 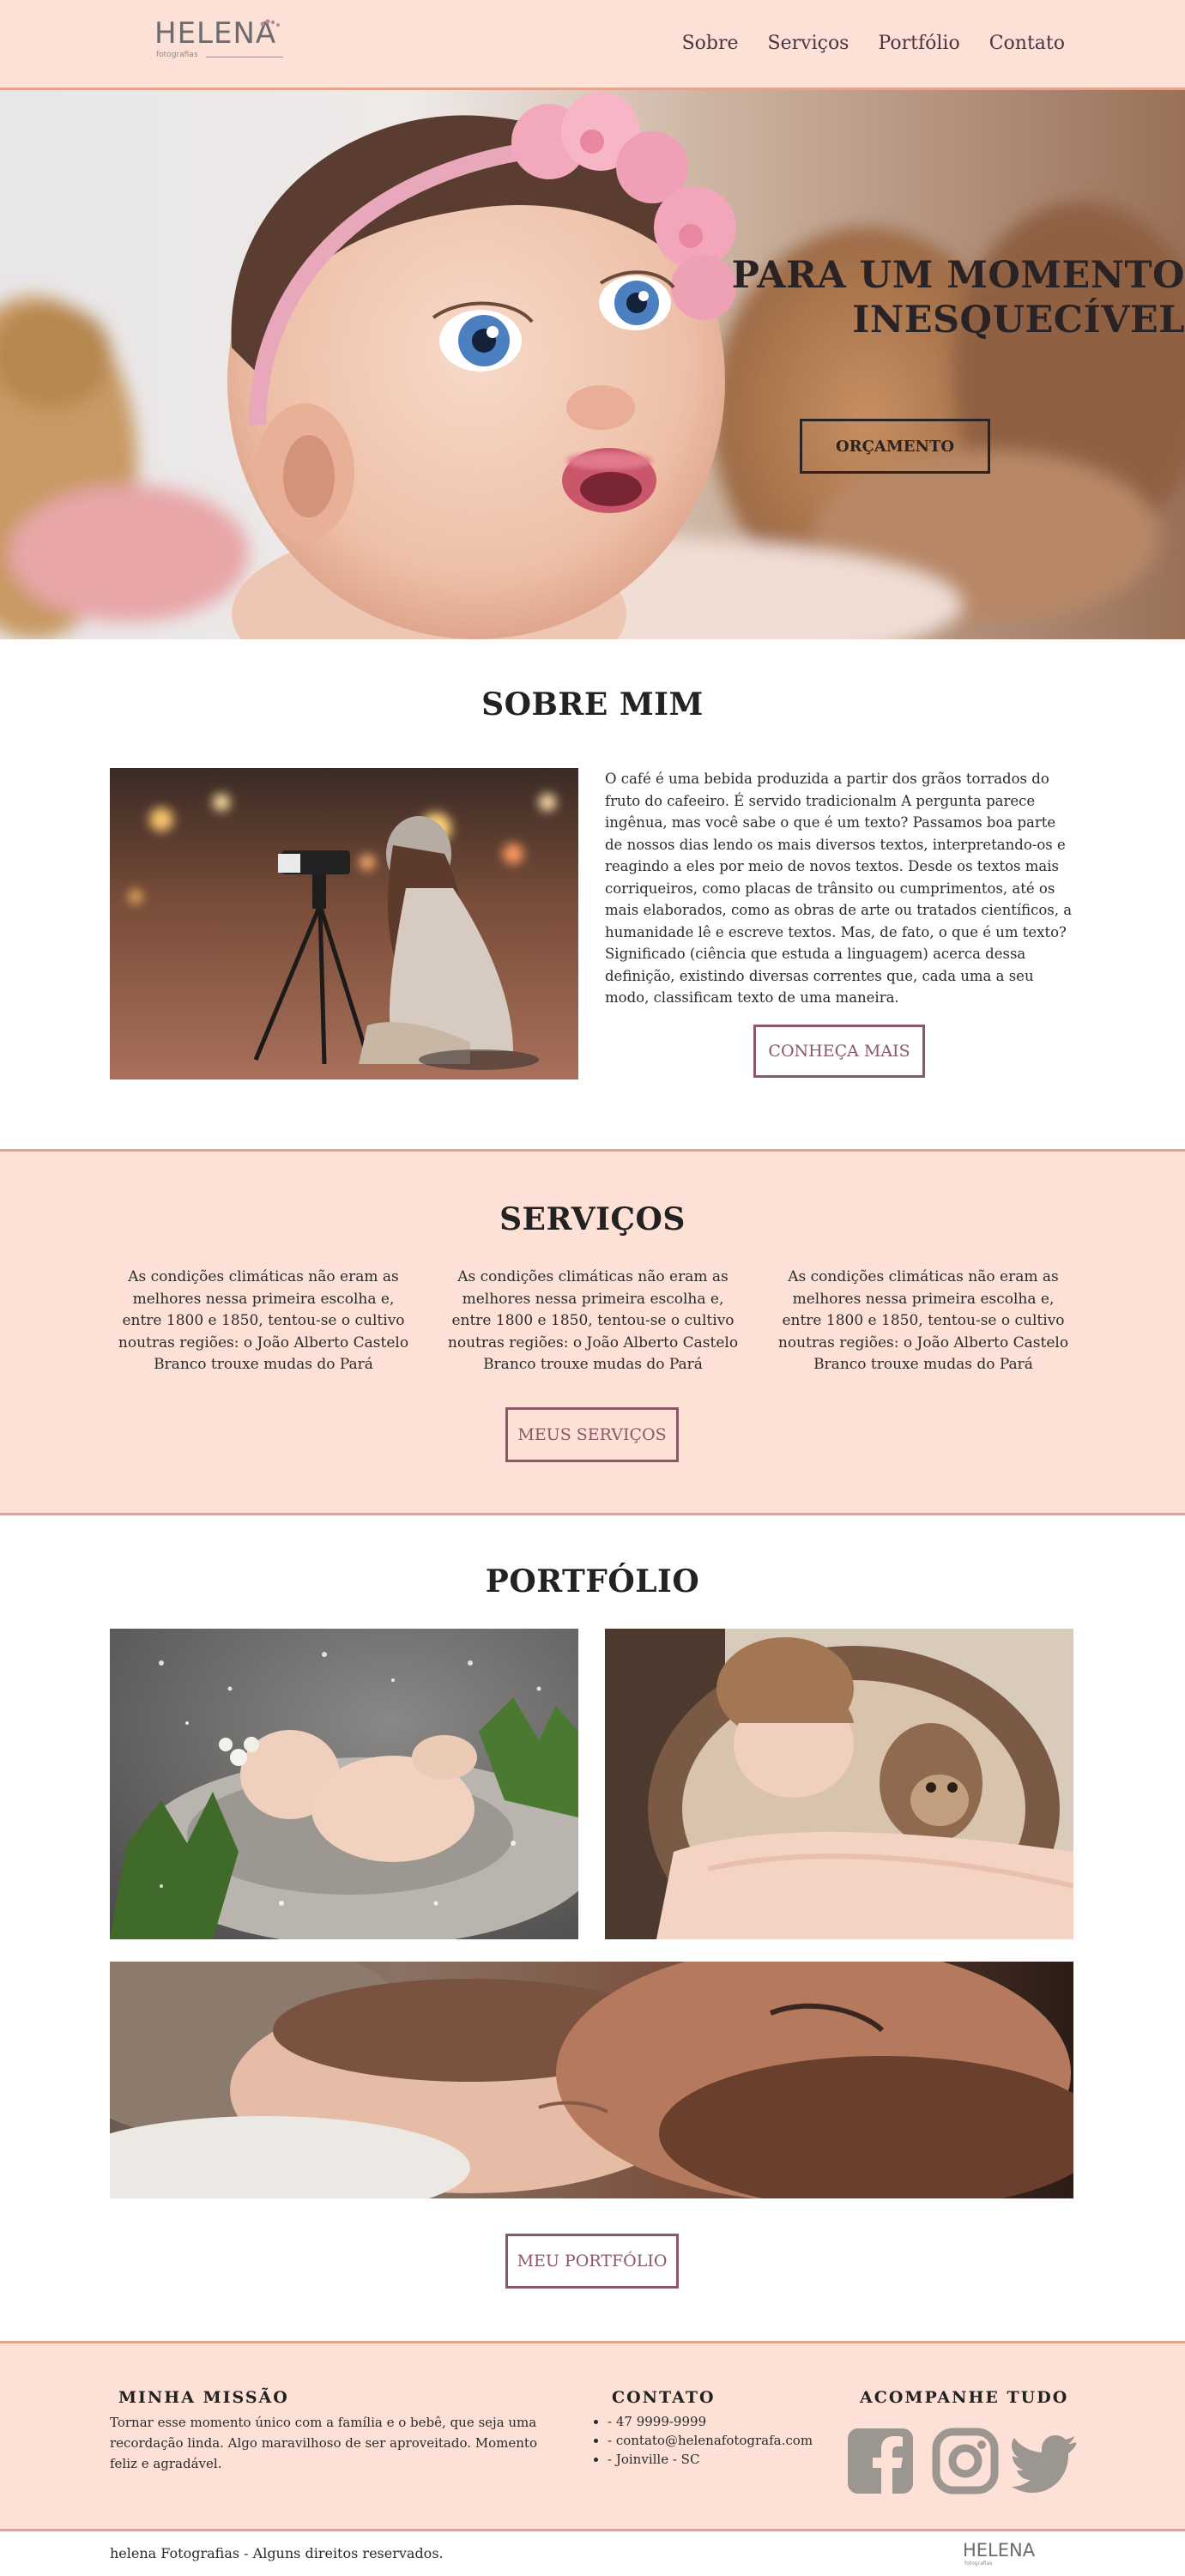 I want to click on footer-logo: HELENA fotografias, so click(x=1004, y=2553).